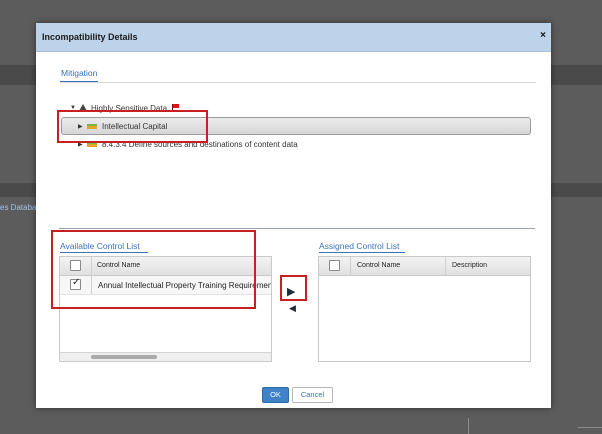  What do you see at coordinates (124, 357) in the screenshot?
I see `scrollbar-thumb` at bounding box center [124, 357].